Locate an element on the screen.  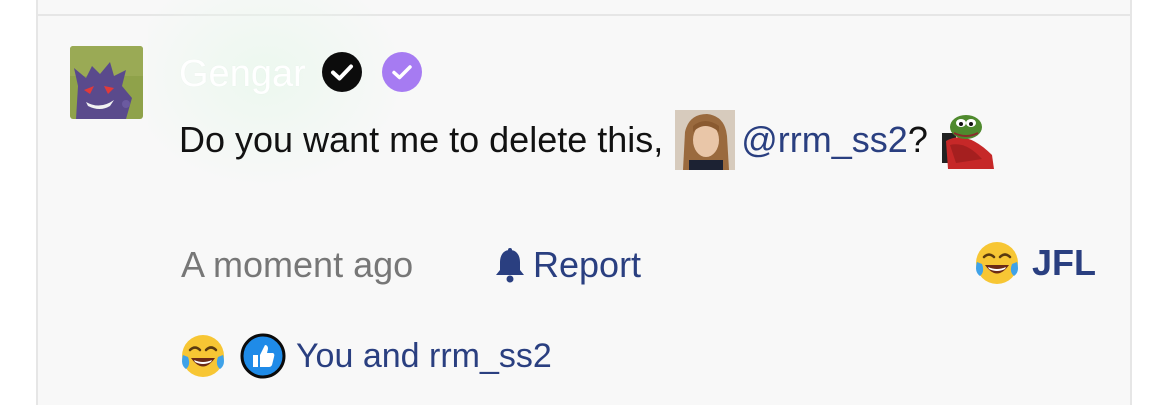
reactions-summary-text: You and rrm_ss2 is located at coordinates (424, 355).